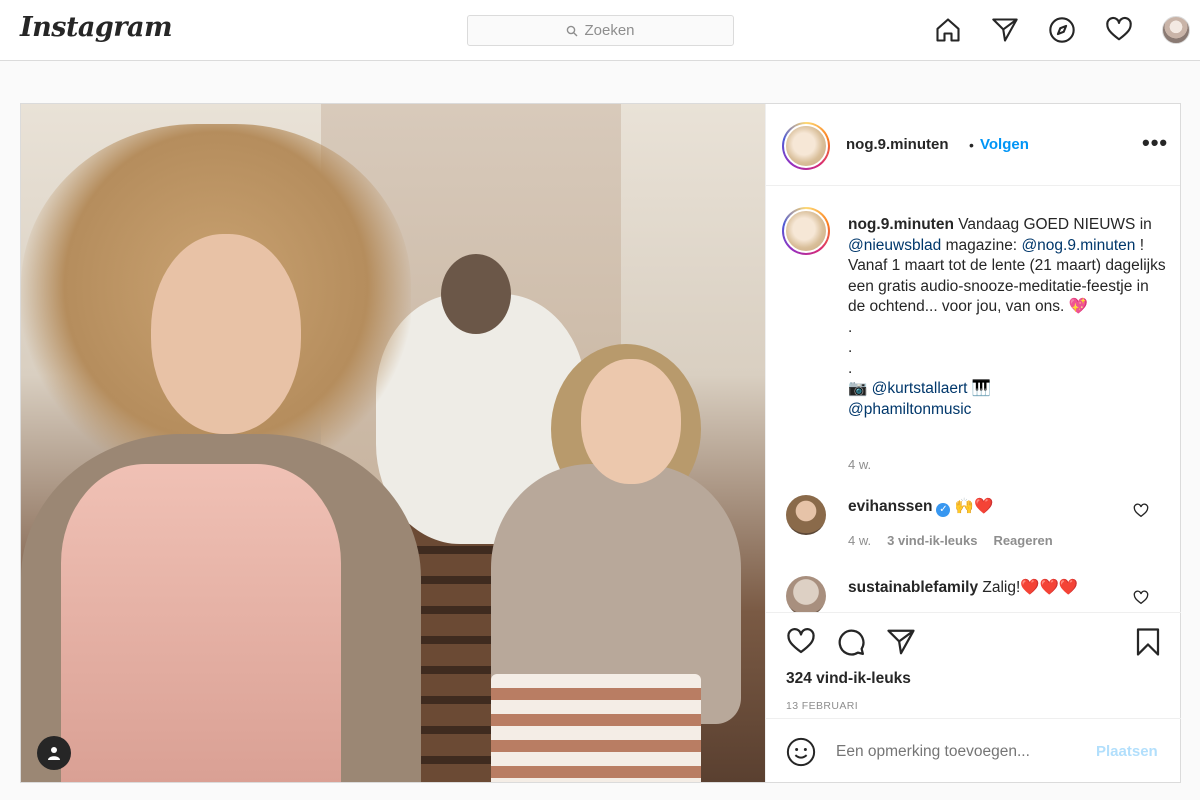 The height and width of the screenshot is (800, 1200). What do you see at coordinates (981, 388) in the screenshot?
I see `piano-emoji: 🎹` at bounding box center [981, 388].